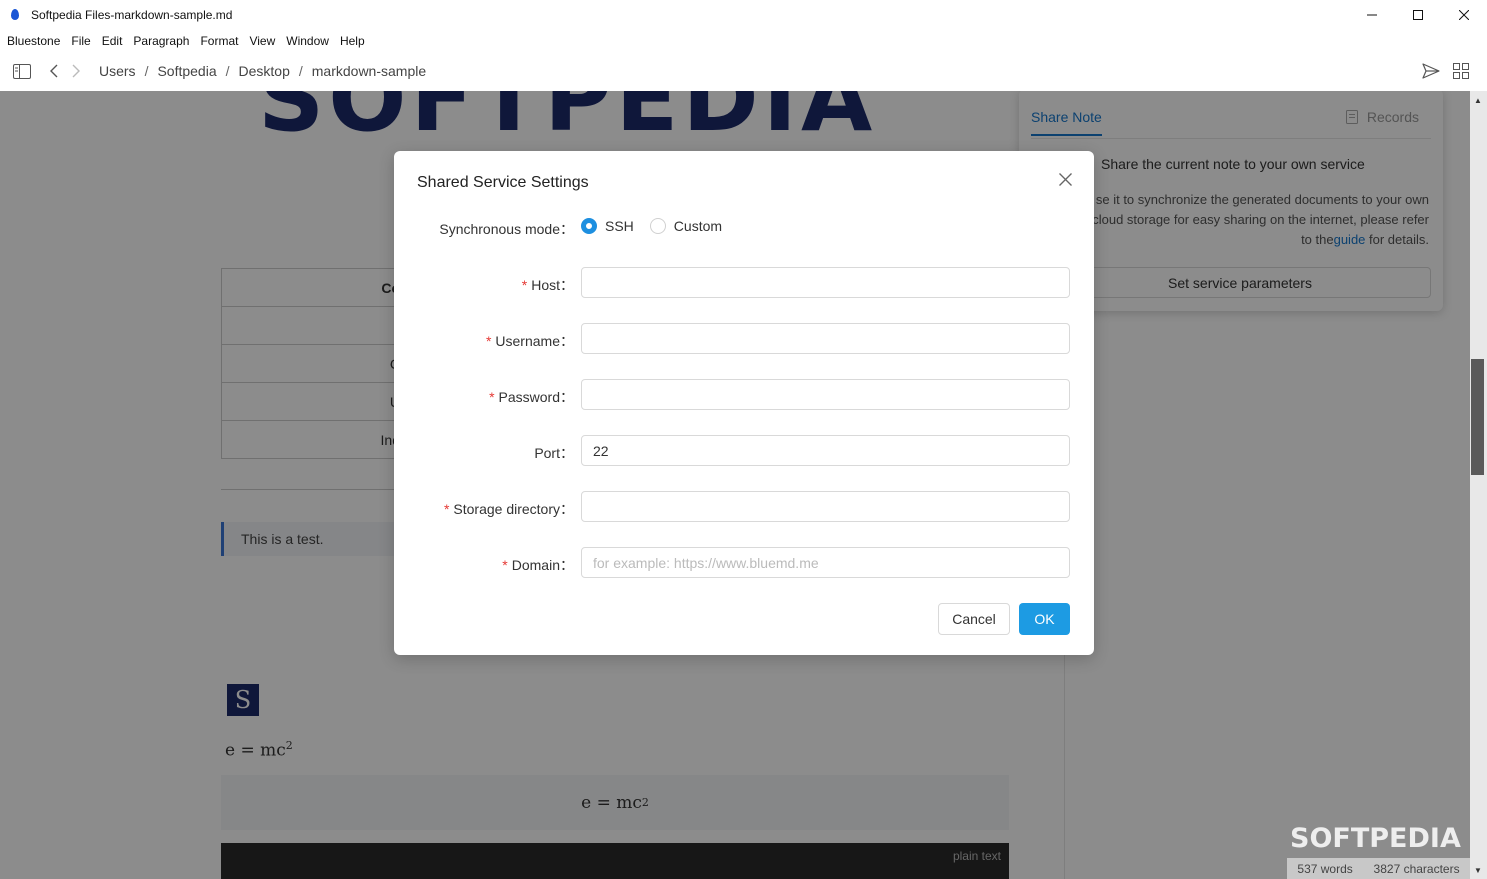  Describe the element at coordinates (825, 282) in the screenshot. I see `host-input` at that location.